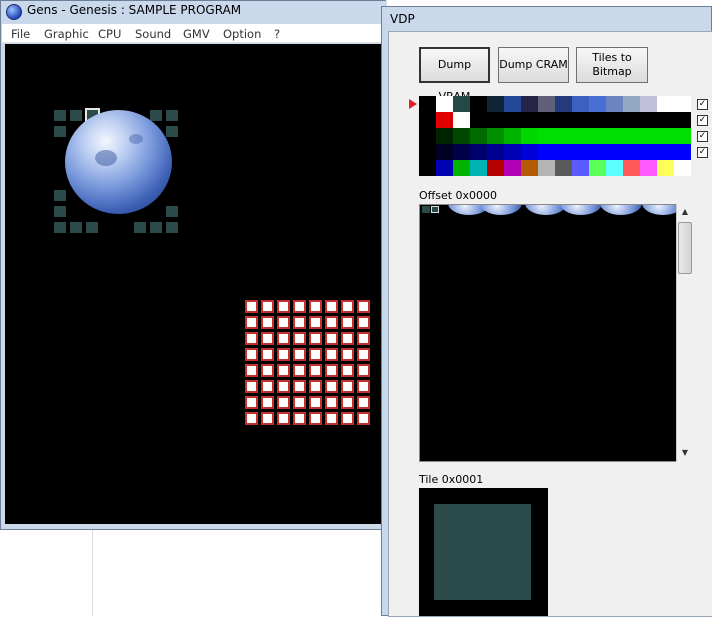 This screenshot has width=712, height=617. I want to click on palette-checkbox-3: ✓, so click(702, 136).